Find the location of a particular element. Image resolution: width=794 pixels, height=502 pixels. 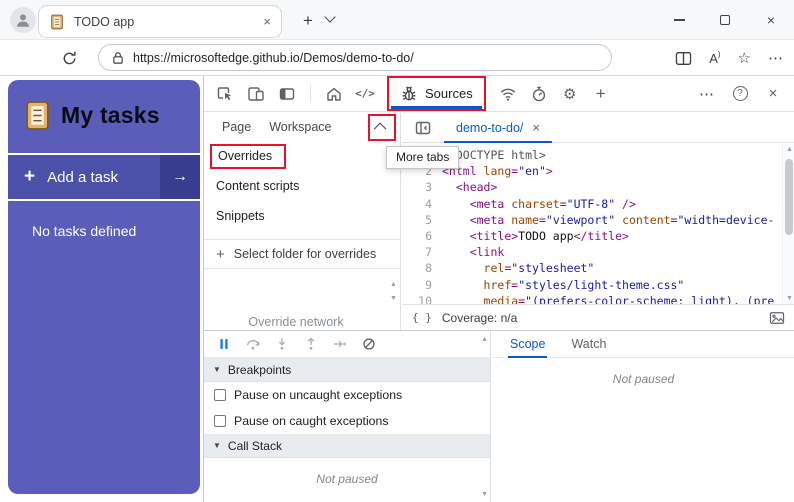

image-preview-button is located at coordinates (777, 318).